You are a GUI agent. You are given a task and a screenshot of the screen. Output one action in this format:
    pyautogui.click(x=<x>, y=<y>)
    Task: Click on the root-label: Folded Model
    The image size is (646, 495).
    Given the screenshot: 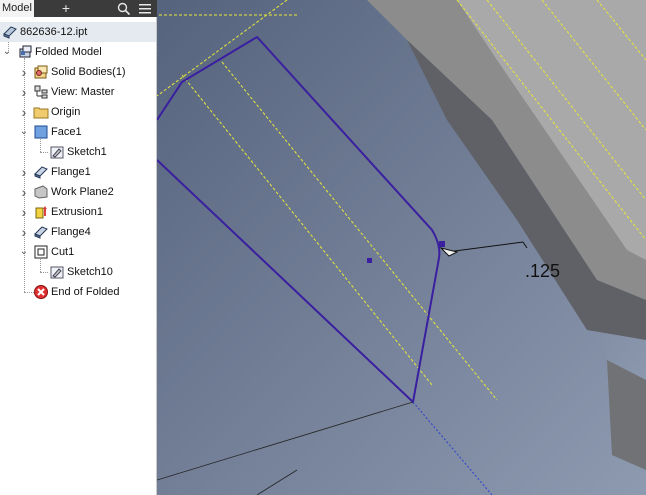 What is the action you would take?
    pyautogui.click(x=68, y=52)
    